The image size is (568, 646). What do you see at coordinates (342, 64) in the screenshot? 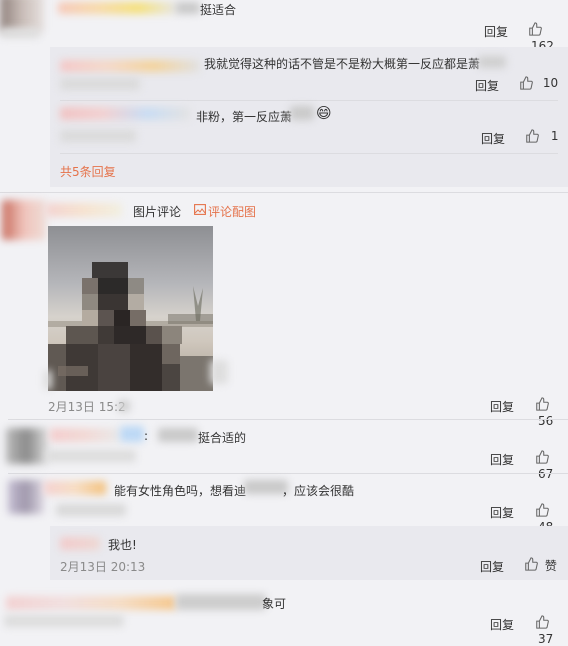
I see `reply-text: 我就觉得这种的话不管是不是粉大概第一反应都是萧` at bounding box center [342, 64].